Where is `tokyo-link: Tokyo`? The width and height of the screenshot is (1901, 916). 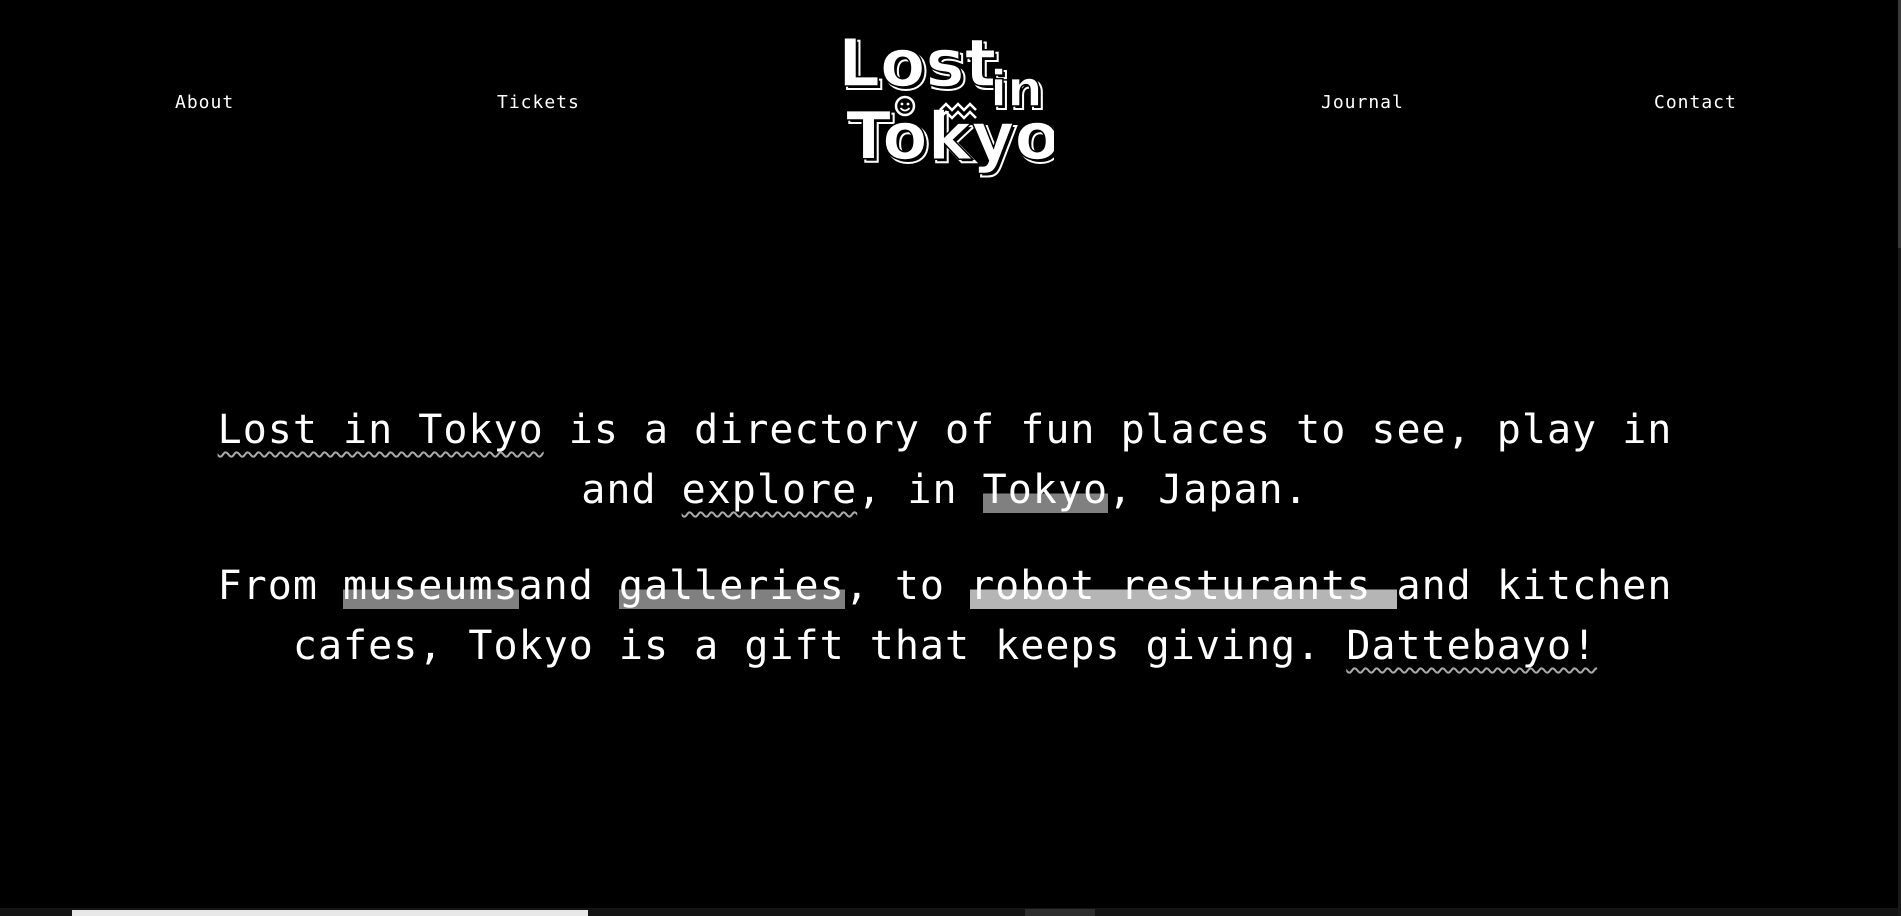
tokyo-link: Tokyo is located at coordinates (1045, 490).